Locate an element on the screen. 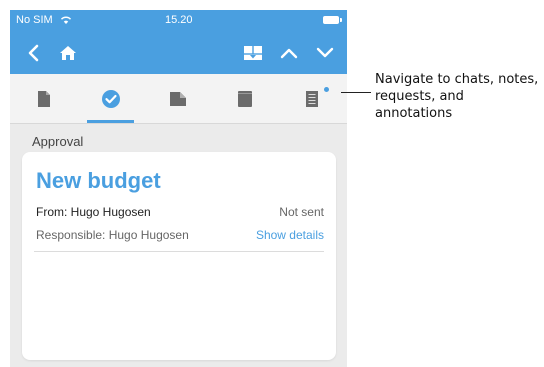 Image resolution: width=544 pixels, height=367 pixels. folded-document-icon is located at coordinates (177, 98).